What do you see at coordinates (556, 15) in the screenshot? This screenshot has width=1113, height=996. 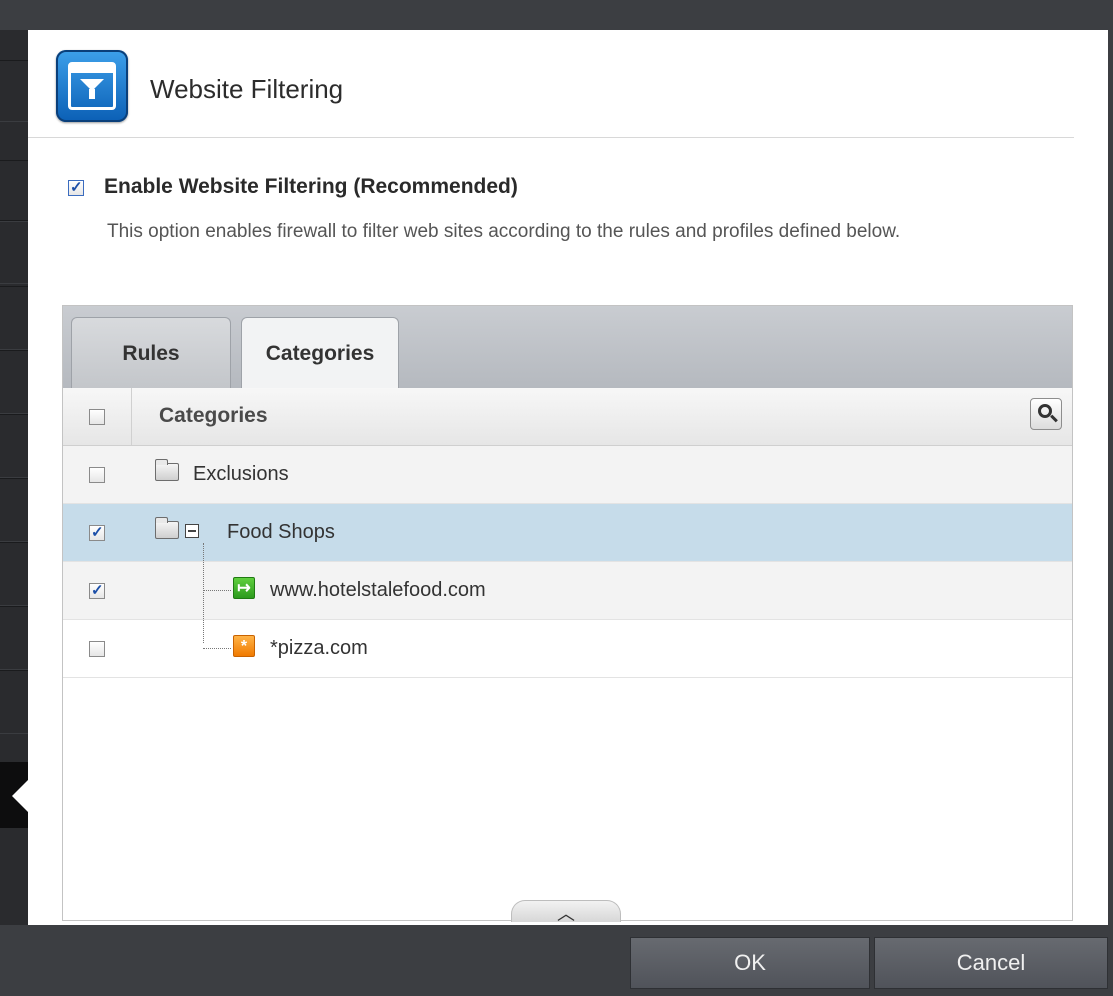 I see `top-bar` at bounding box center [556, 15].